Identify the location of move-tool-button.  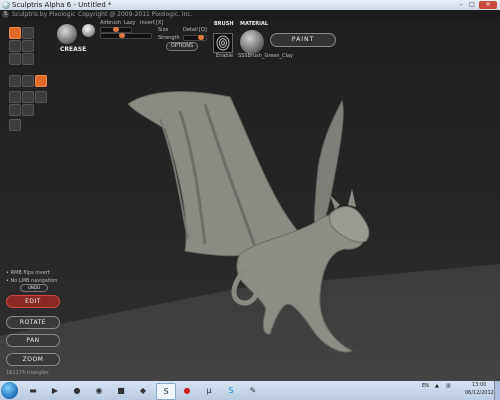
(41, 97).